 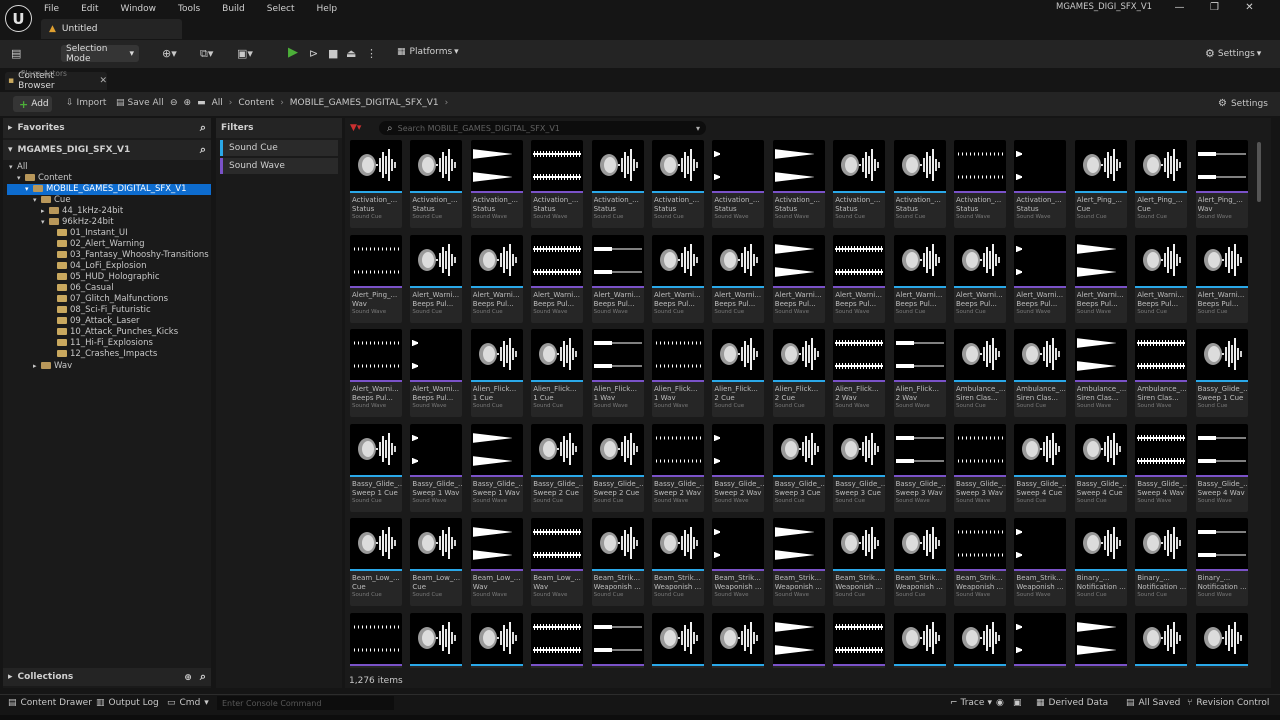 What do you see at coordinates (256, 103) in the screenshot?
I see `breadcrumb-content: Content` at bounding box center [256, 103].